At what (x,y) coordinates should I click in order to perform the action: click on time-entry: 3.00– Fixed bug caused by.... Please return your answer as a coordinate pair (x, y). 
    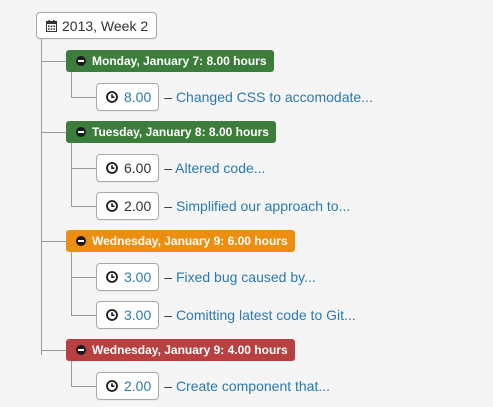
    Looking at the image, I should click on (206, 277).